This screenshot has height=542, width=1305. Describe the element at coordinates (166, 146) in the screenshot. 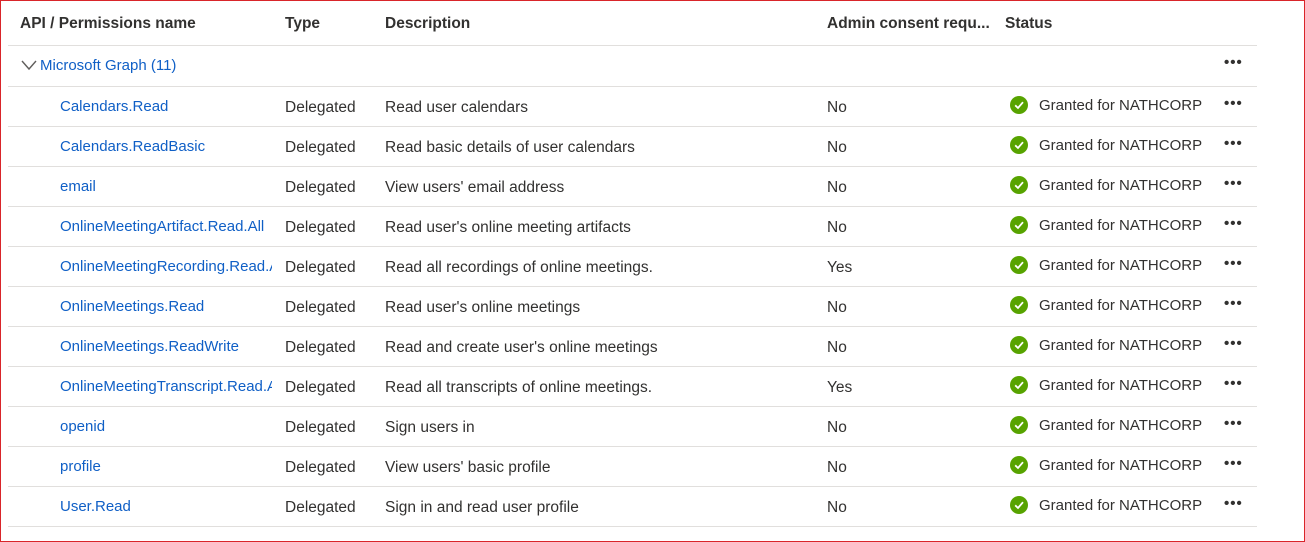

I see `permission-name-link: Calendars.ReadBasic` at that location.